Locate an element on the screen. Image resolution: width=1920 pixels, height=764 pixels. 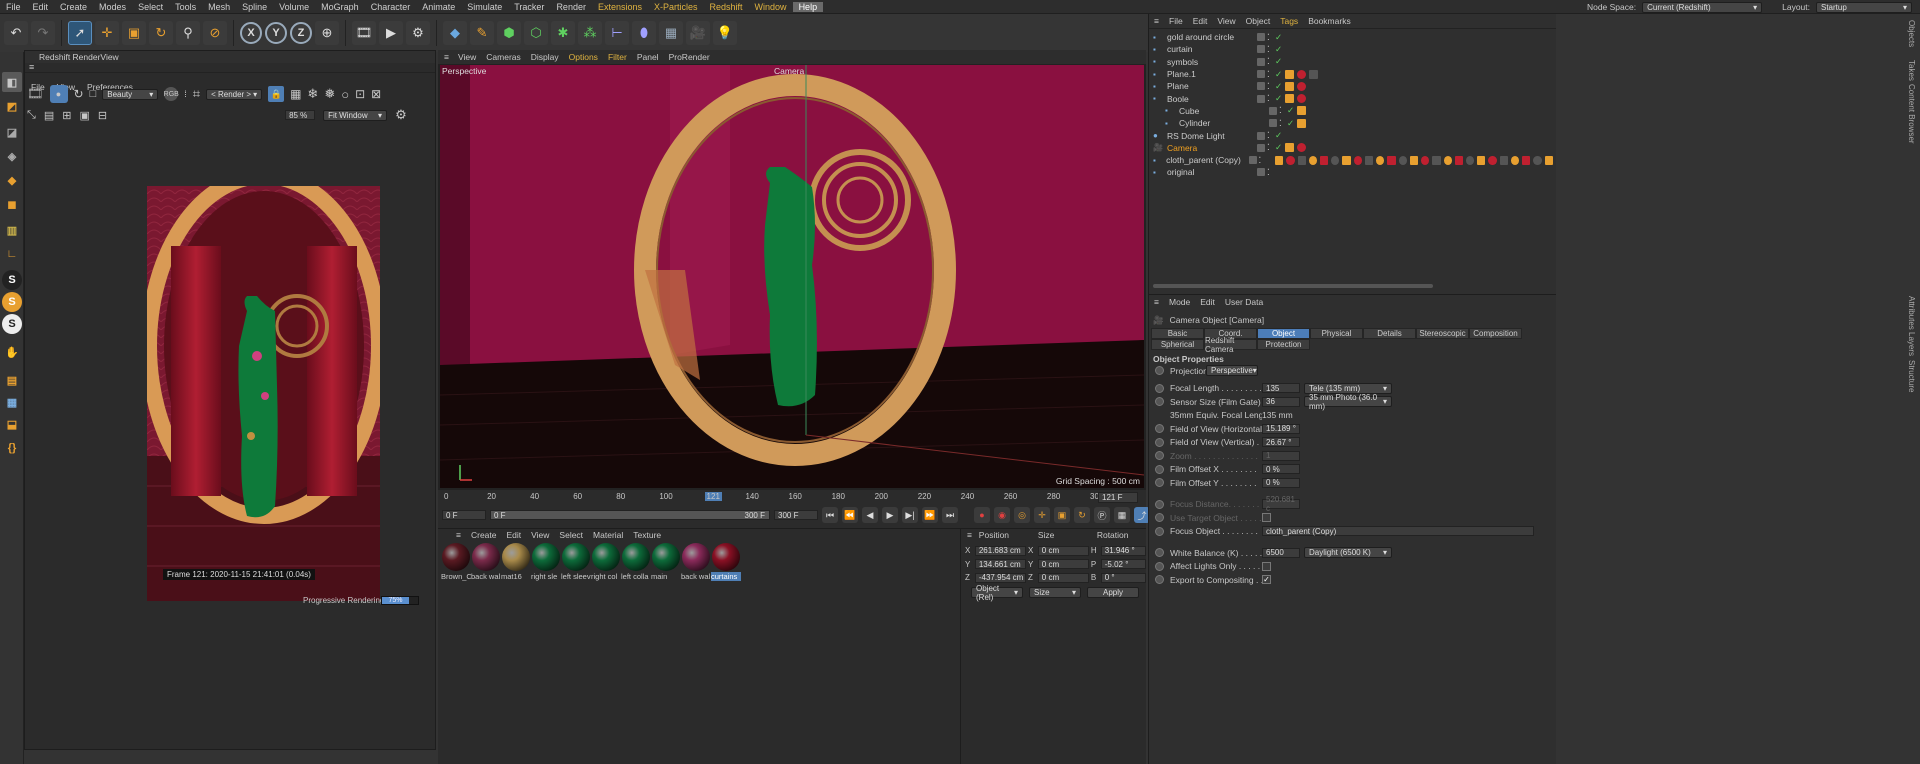
camera-icon: 🎥 is located at coordinates (698, 33).